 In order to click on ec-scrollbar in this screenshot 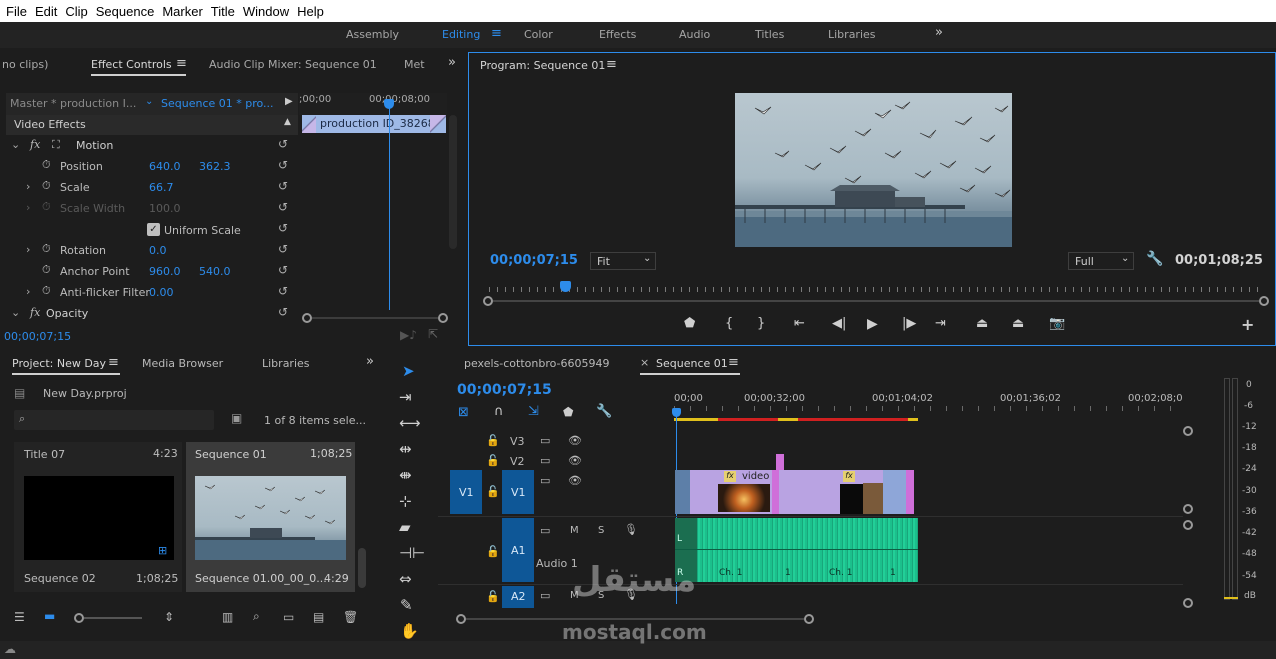, I will do `click(453, 182)`.